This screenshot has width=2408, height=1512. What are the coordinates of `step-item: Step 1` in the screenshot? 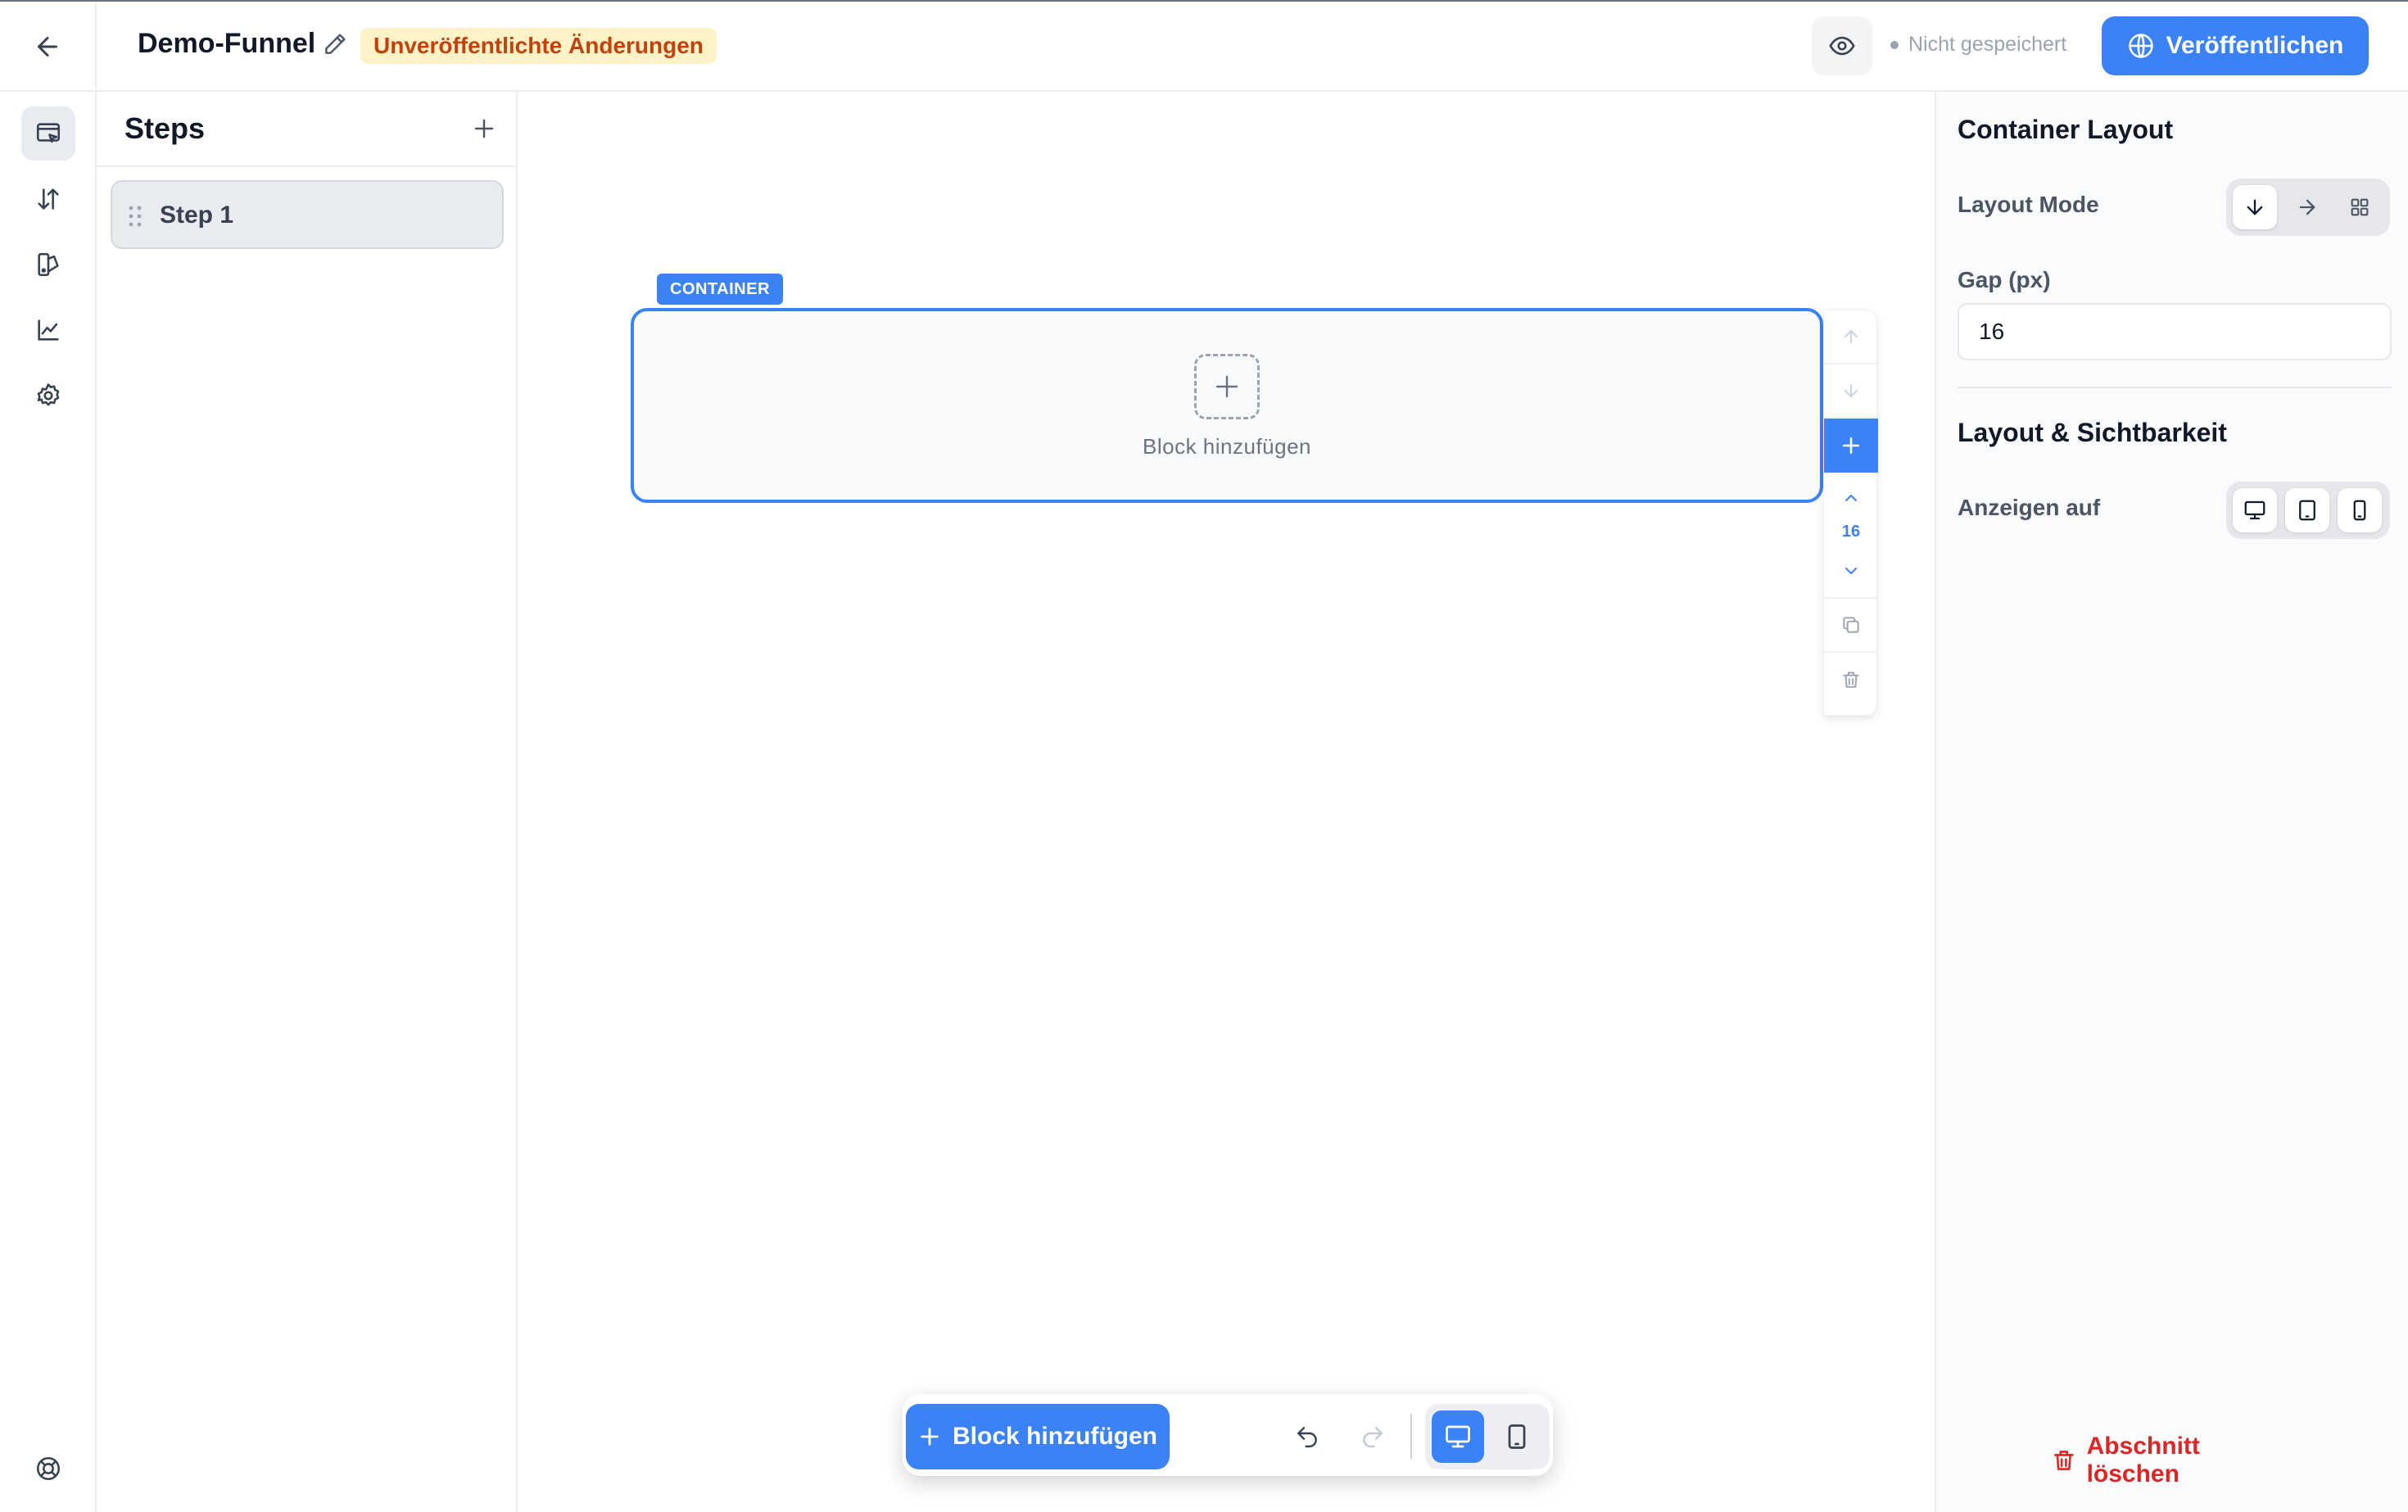 It's located at (307, 214).